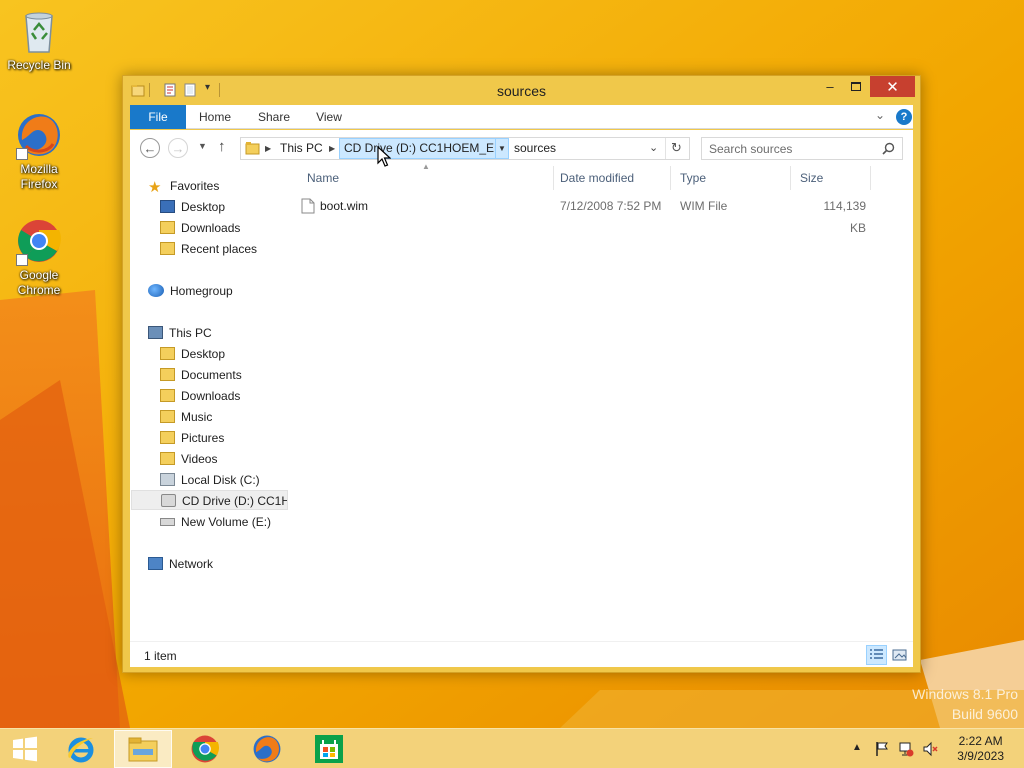 The width and height of the screenshot is (1024, 768). What do you see at coordinates (195, 186) in the screenshot?
I see `nav-label: Favorites` at bounding box center [195, 186].